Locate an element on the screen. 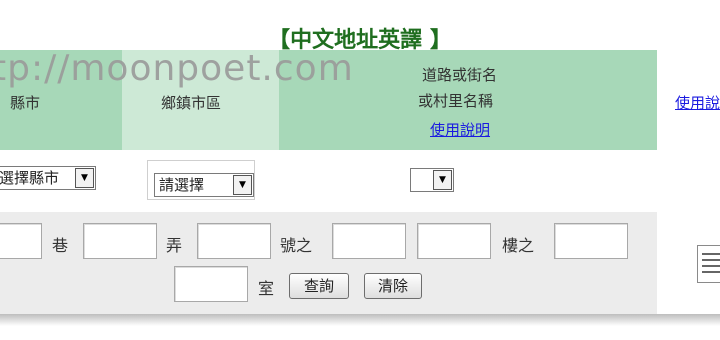 Image resolution: width=720 pixels, height=340 pixels. road-header-label-1: 道路或街名 is located at coordinates (460, 75).